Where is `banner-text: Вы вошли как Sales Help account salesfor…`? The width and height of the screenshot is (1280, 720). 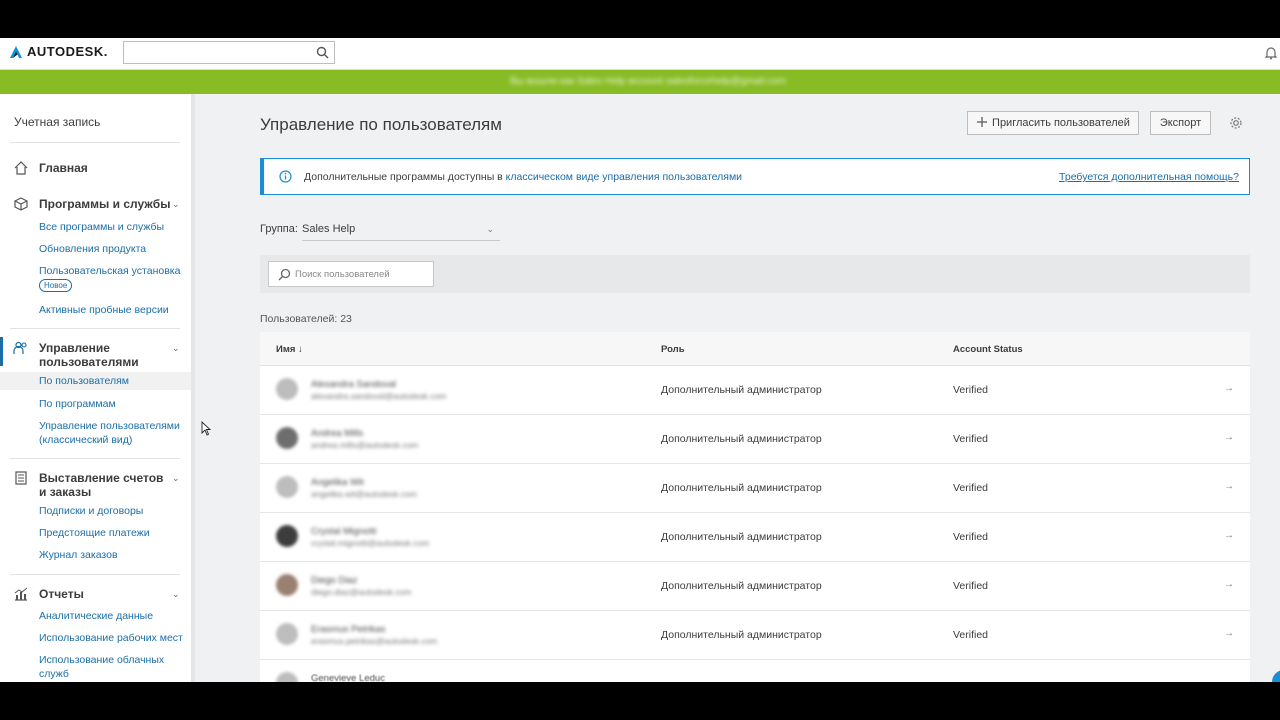
banner-text: Вы вошли как Sales Help account salesfor… is located at coordinates (648, 81).